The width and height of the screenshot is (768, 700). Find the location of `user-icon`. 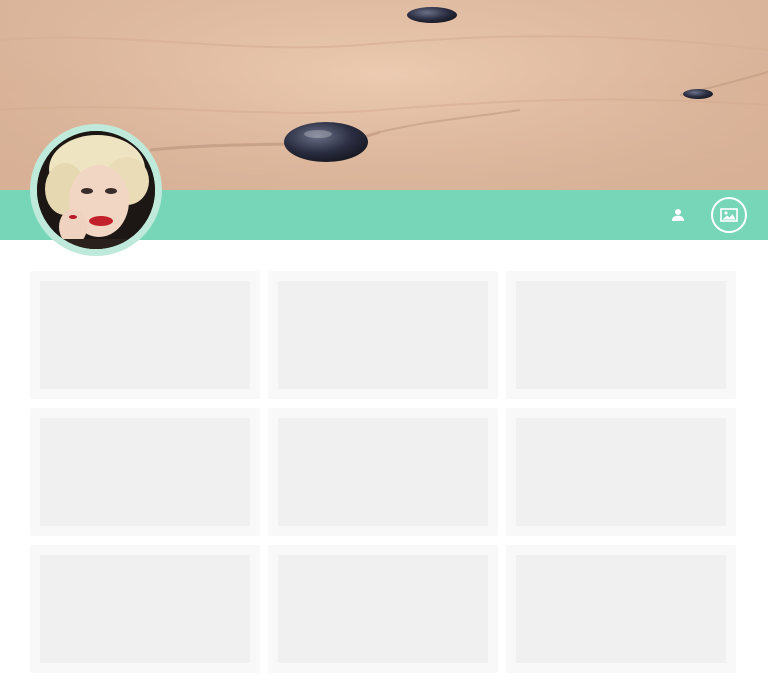

user-icon is located at coordinates (678, 215).